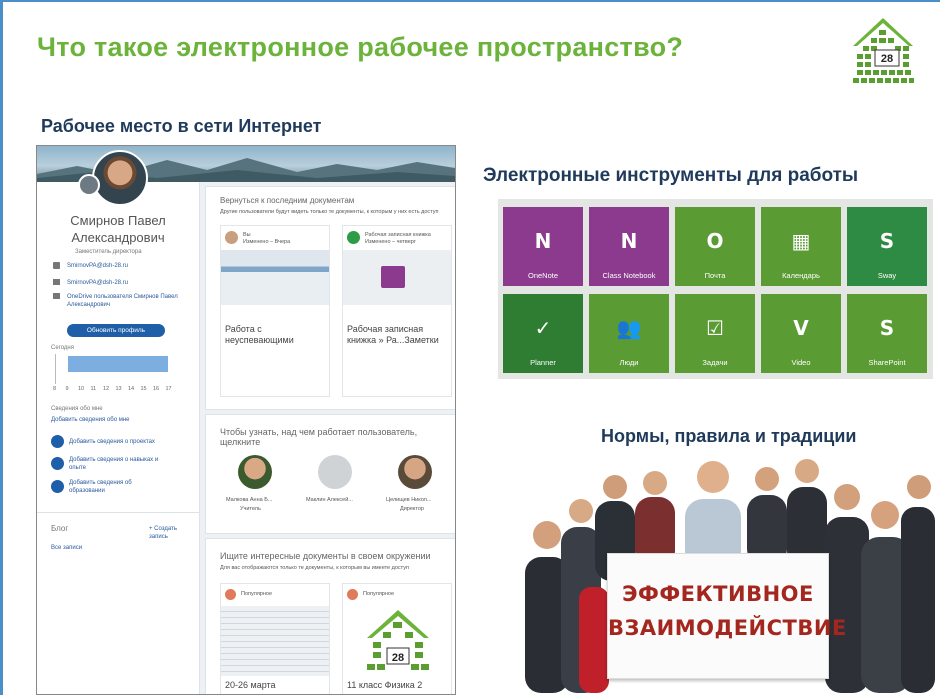  I want to click on update-profile-button: Обновить профиль, so click(116, 330).